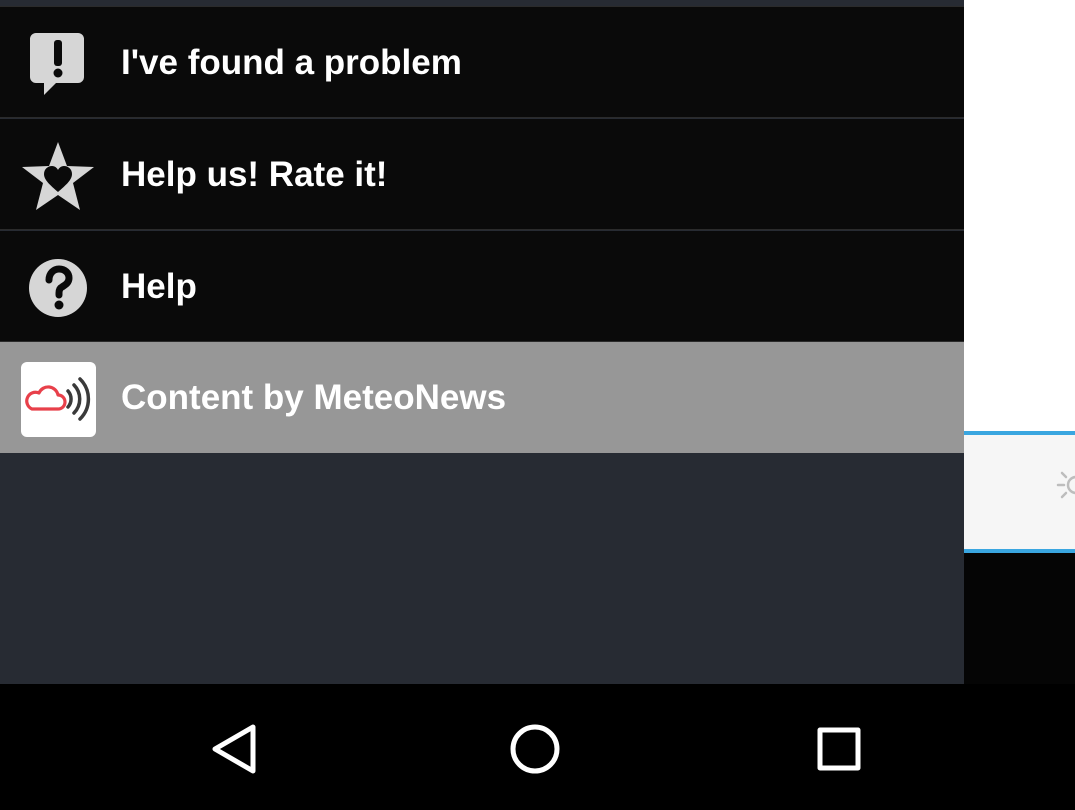 This screenshot has width=1075, height=810. Describe the element at coordinates (1019, 618) in the screenshot. I see `background-dark-strip` at that location.